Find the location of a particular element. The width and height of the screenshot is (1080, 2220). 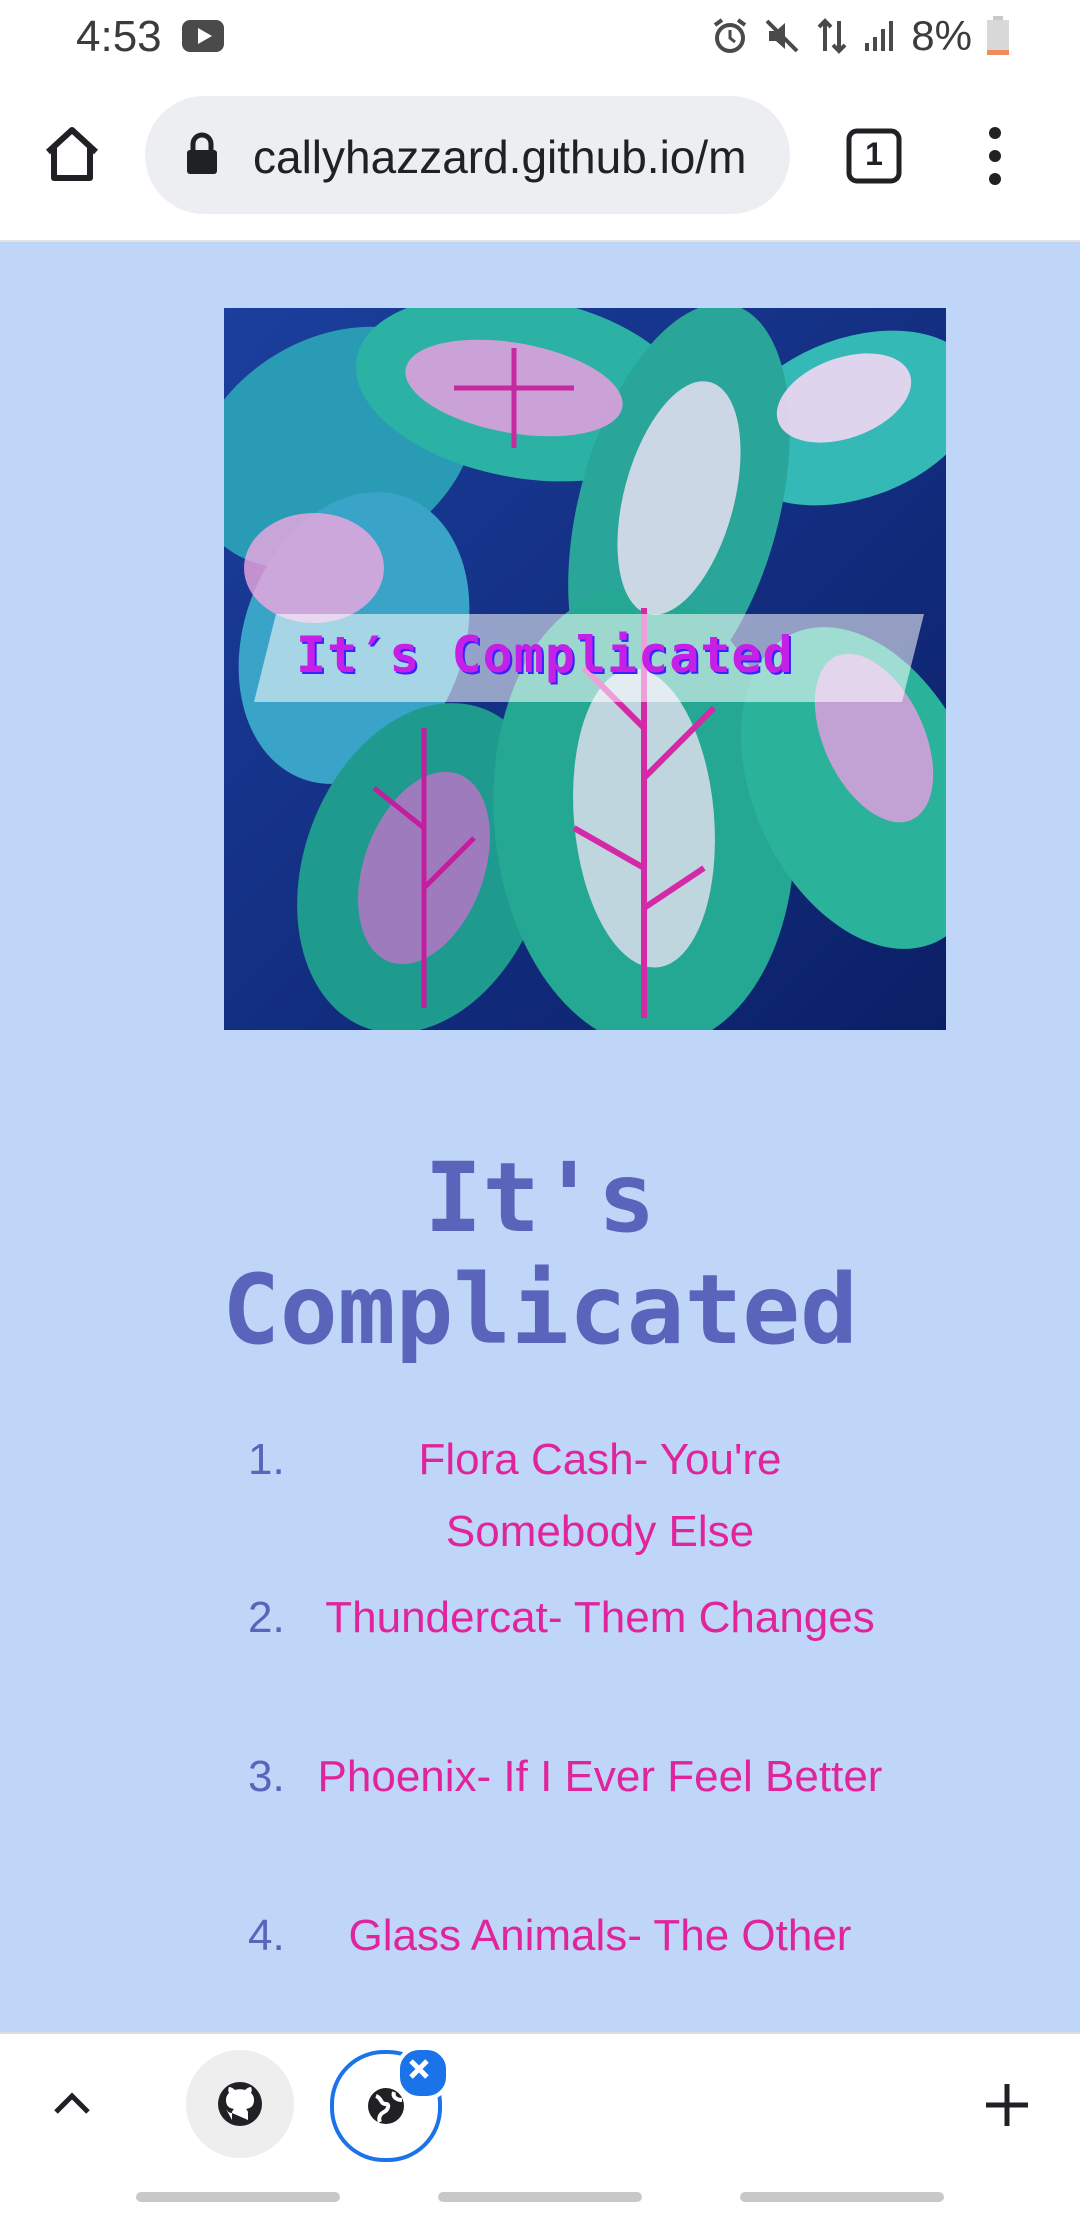

track-item: 1. Flora Cash- You're Somebody Else is located at coordinates (580, 1496).